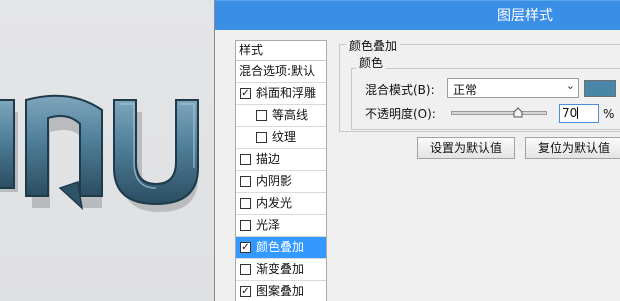 This screenshot has width=620, height=301. What do you see at coordinates (513, 88) in the screenshot?
I see `blend-mode-select: 正常 ⌄` at bounding box center [513, 88].